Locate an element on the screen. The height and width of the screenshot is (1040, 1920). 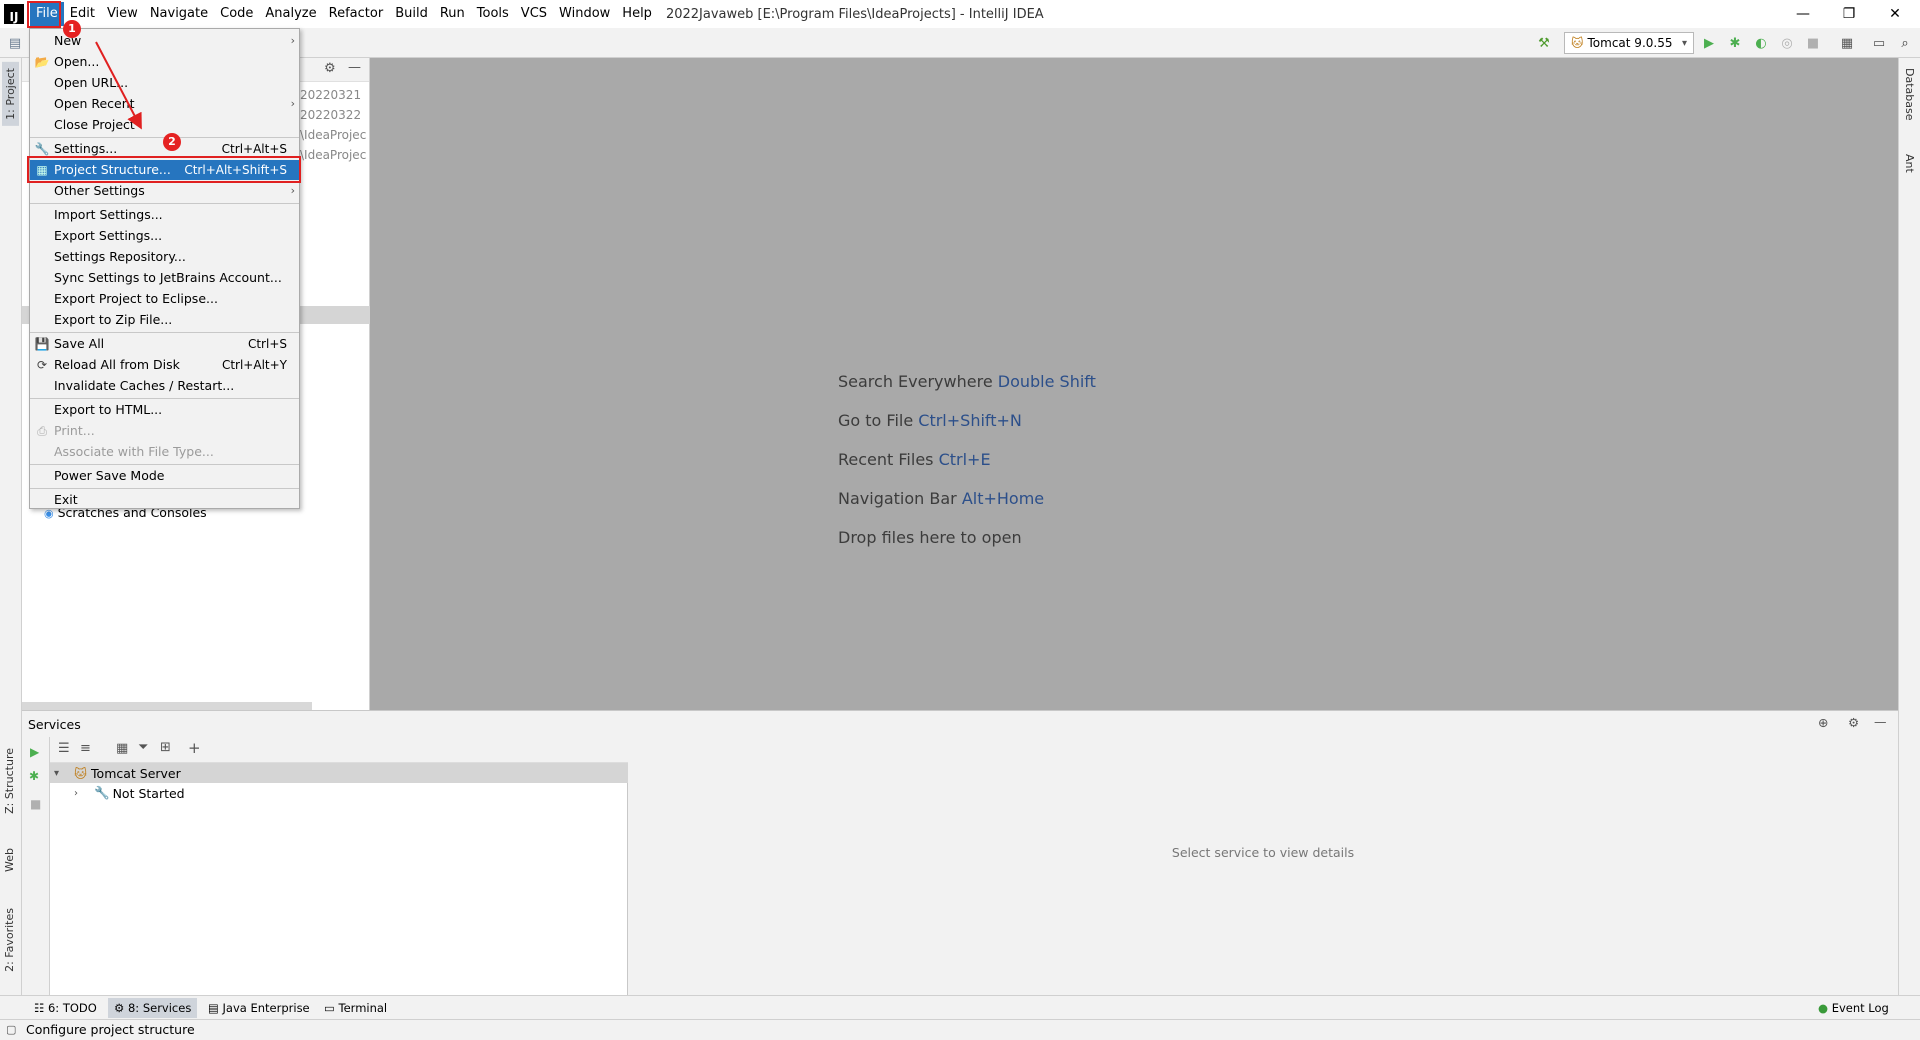
menu-window: Window is located at coordinates (584, 14).